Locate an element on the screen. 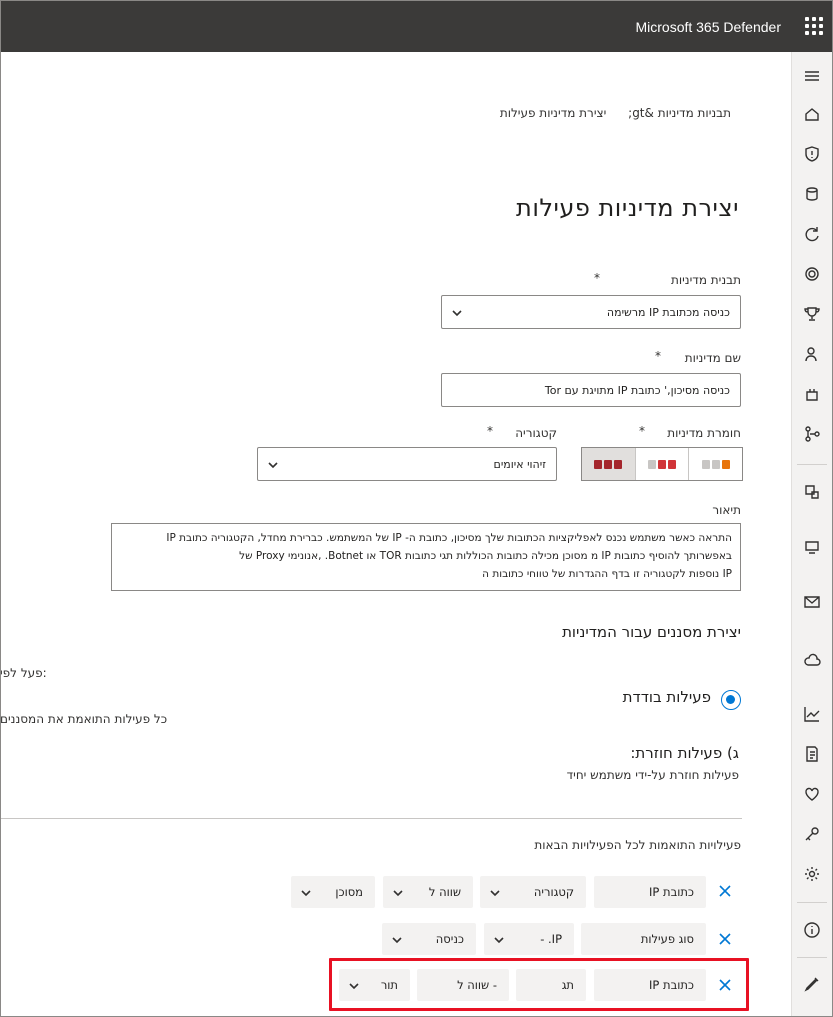 This screenshot has height=1017, width=833. filter-value-value: מסוכן is located at coordinates (349, 892).